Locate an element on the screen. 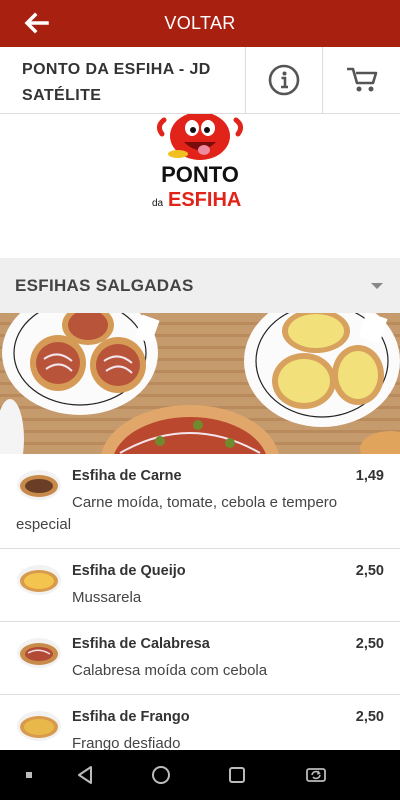 The image size is (400, 800). logo-text-da: da is located at coordinates (158, 203).